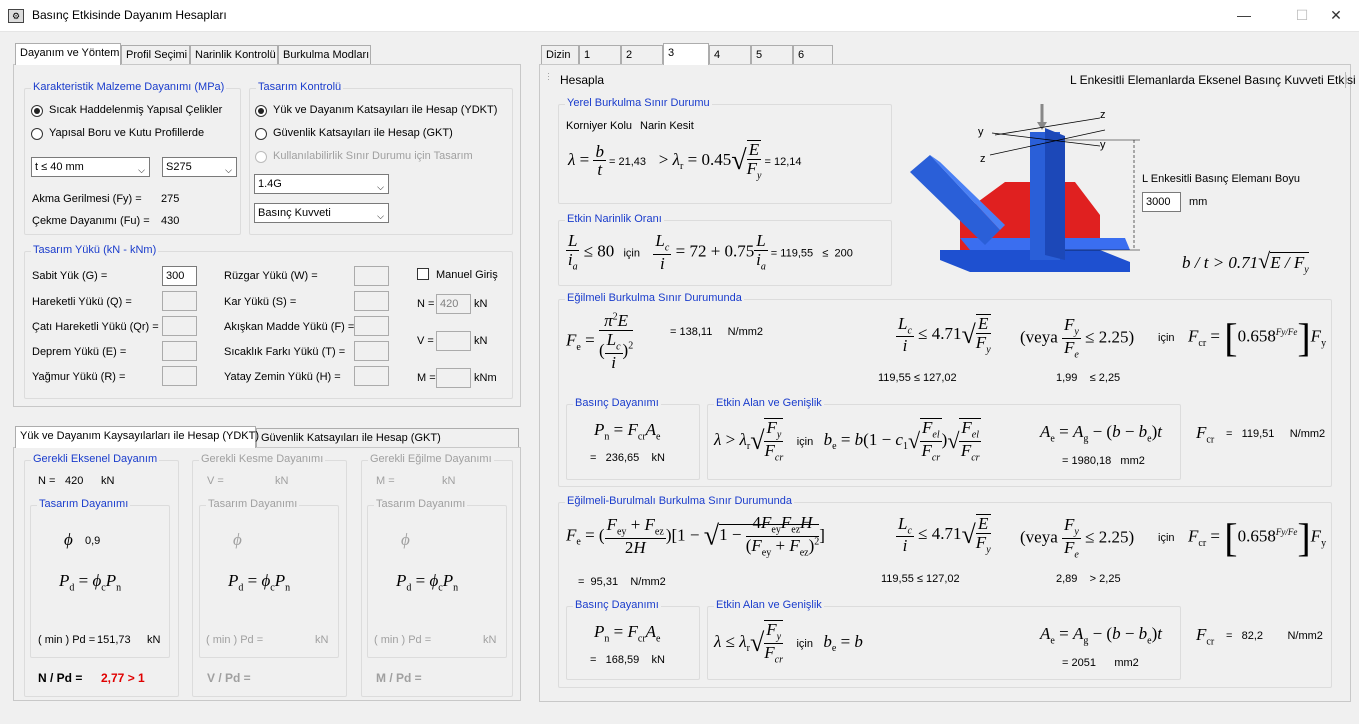 The height and width of the screenshot is (724, 1359). Describe the element at coordinates (617, 605) in the screenshot. I see `tors-comp-title: Basınç Dayanımı` at that location.